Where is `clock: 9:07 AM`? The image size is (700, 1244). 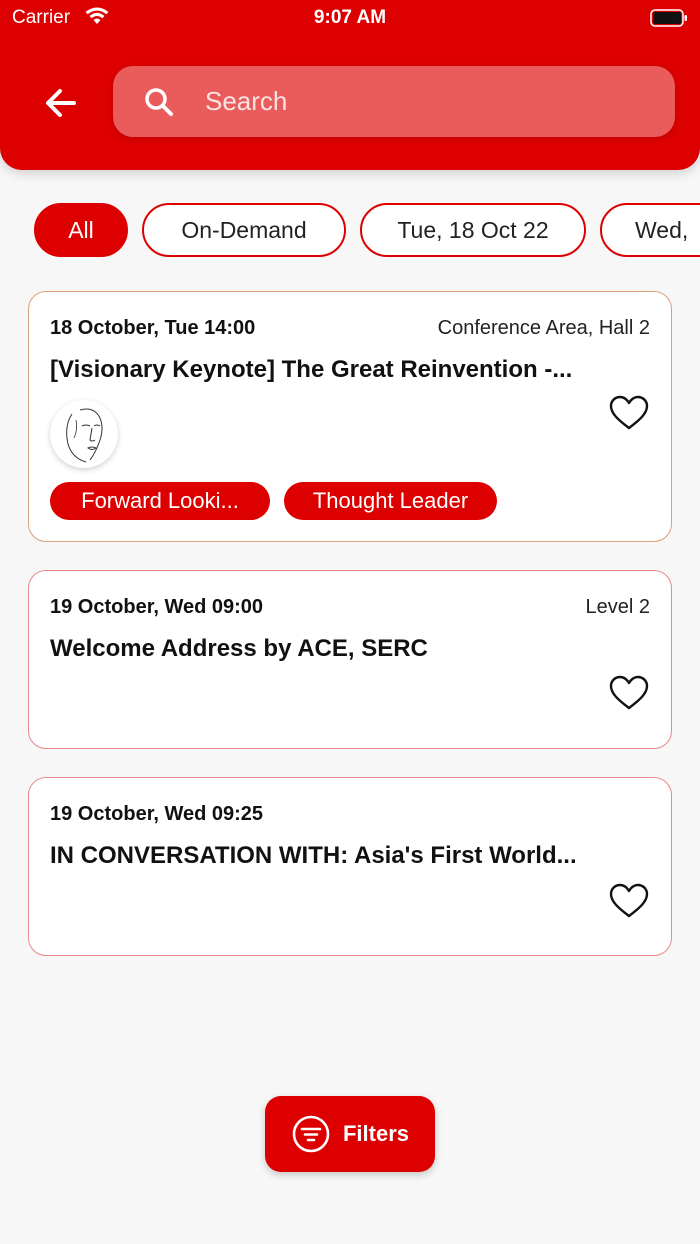
clock: 9:07 AM is located at coordinates (350, 17).